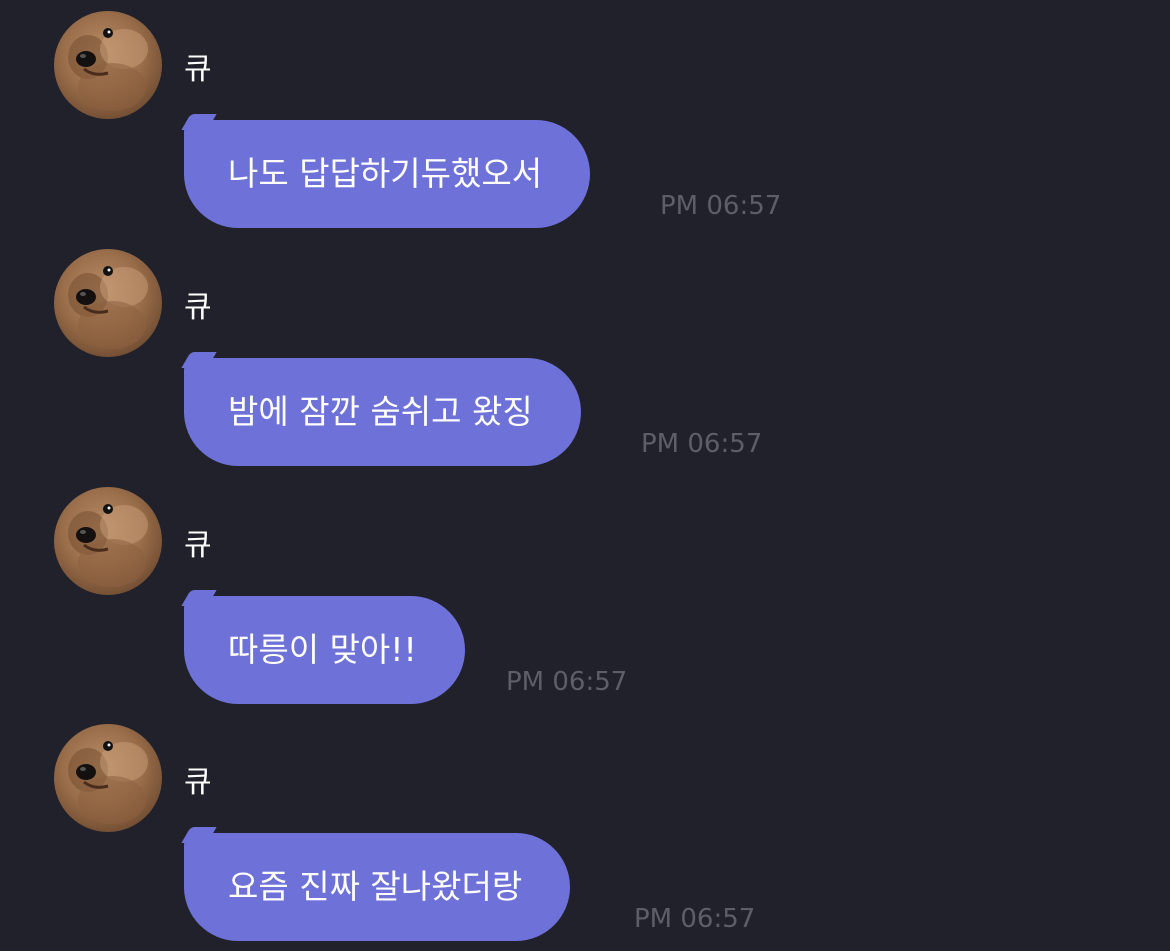 The height and width of the screenshot is (951, 1170). What do you see at coordinates (324, 650) in the screenshot?
I see `message-bubble: 따릉이 맞아!!` at bounding box center [324, 650].